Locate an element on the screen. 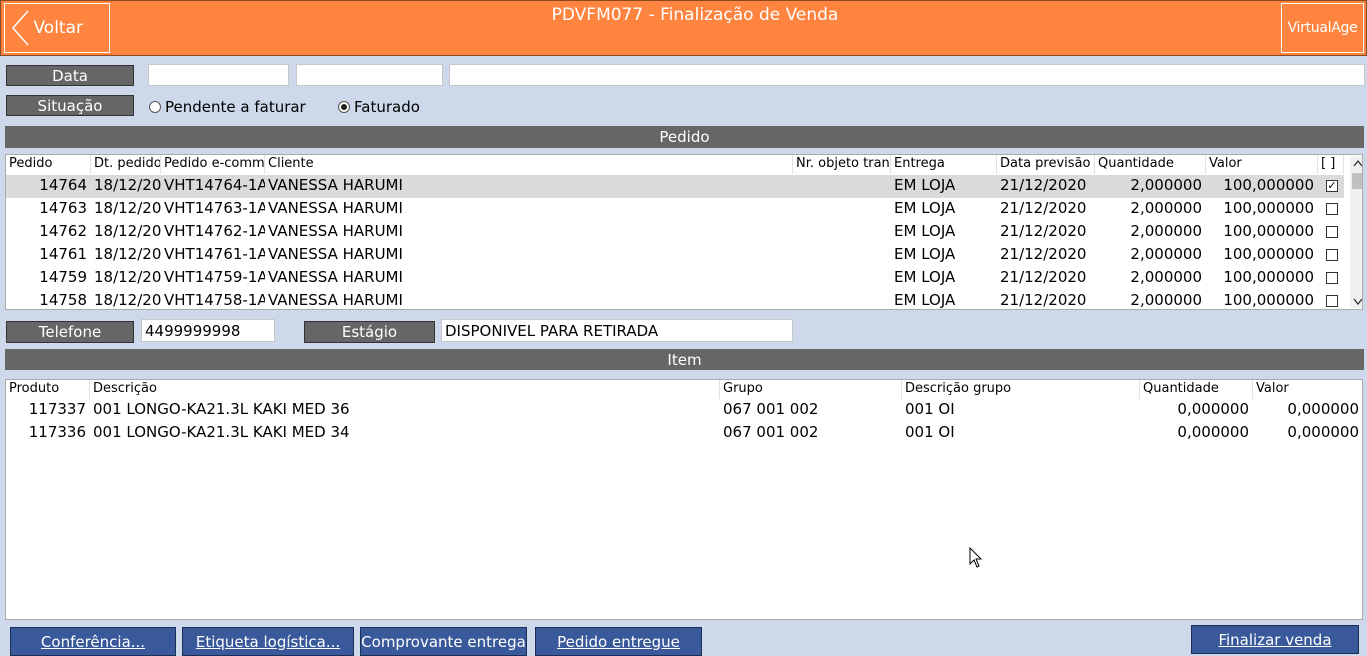  item-section-title: Item is located at coordinates (684, 359).